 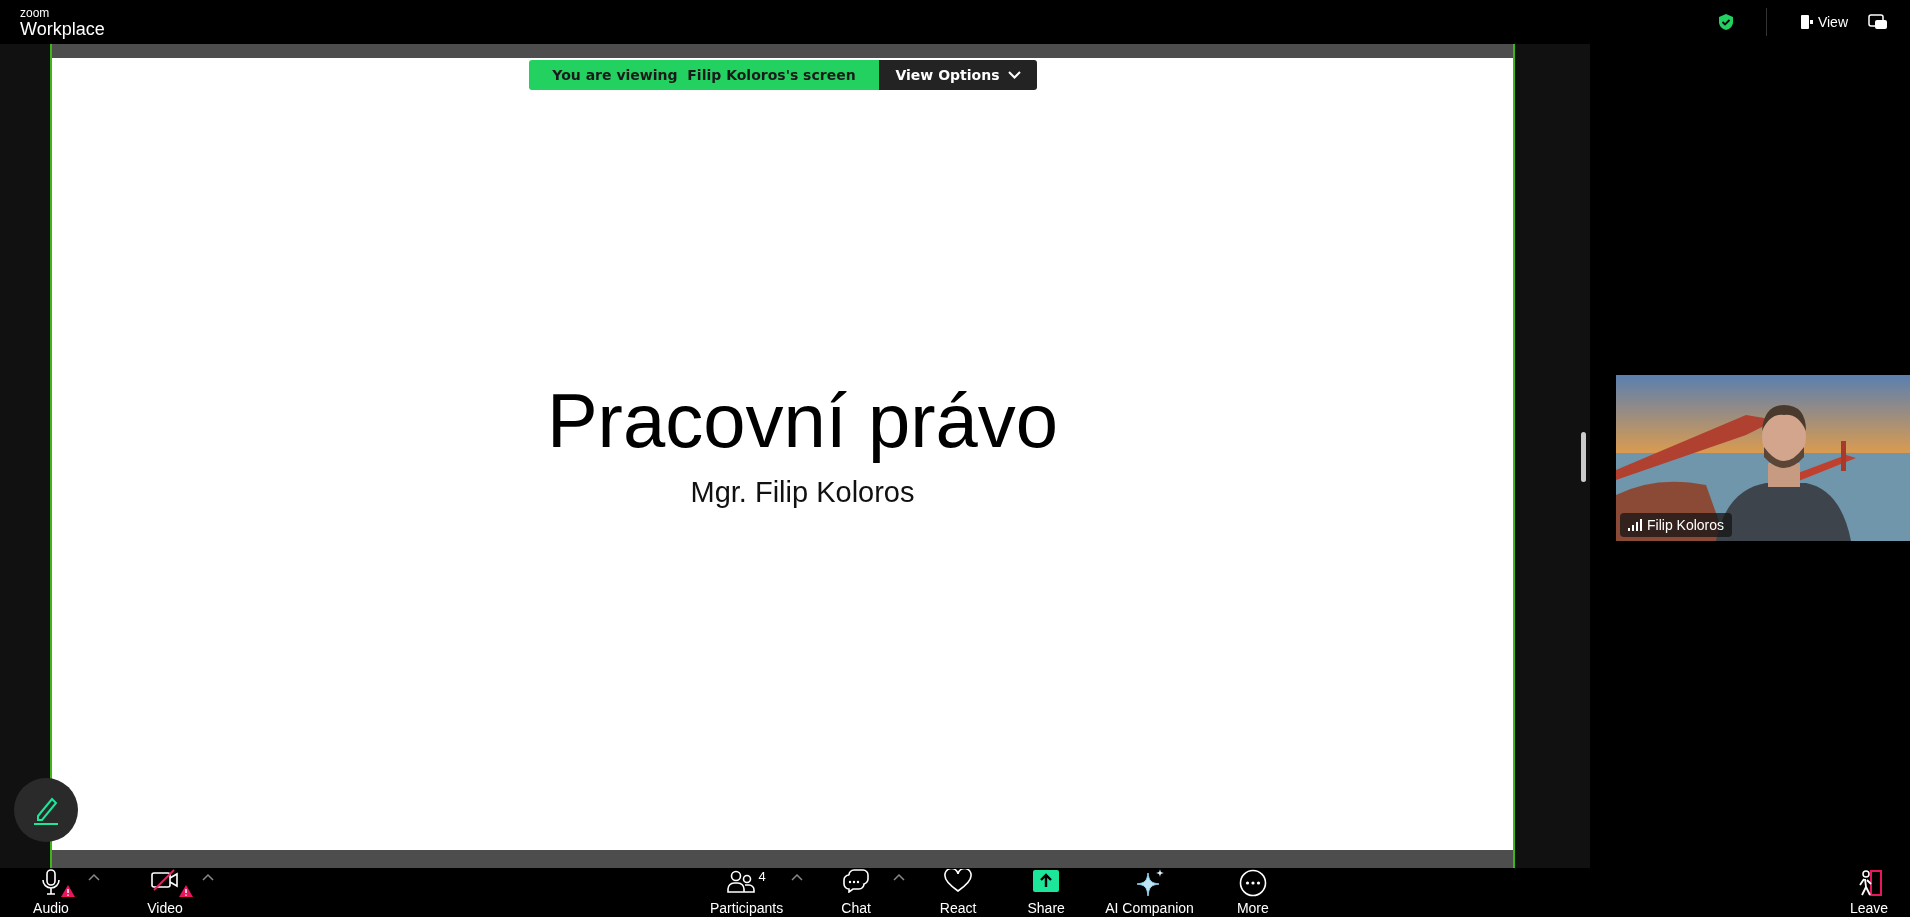 I want to click on windows-icon, so click(x=1878, y=22).